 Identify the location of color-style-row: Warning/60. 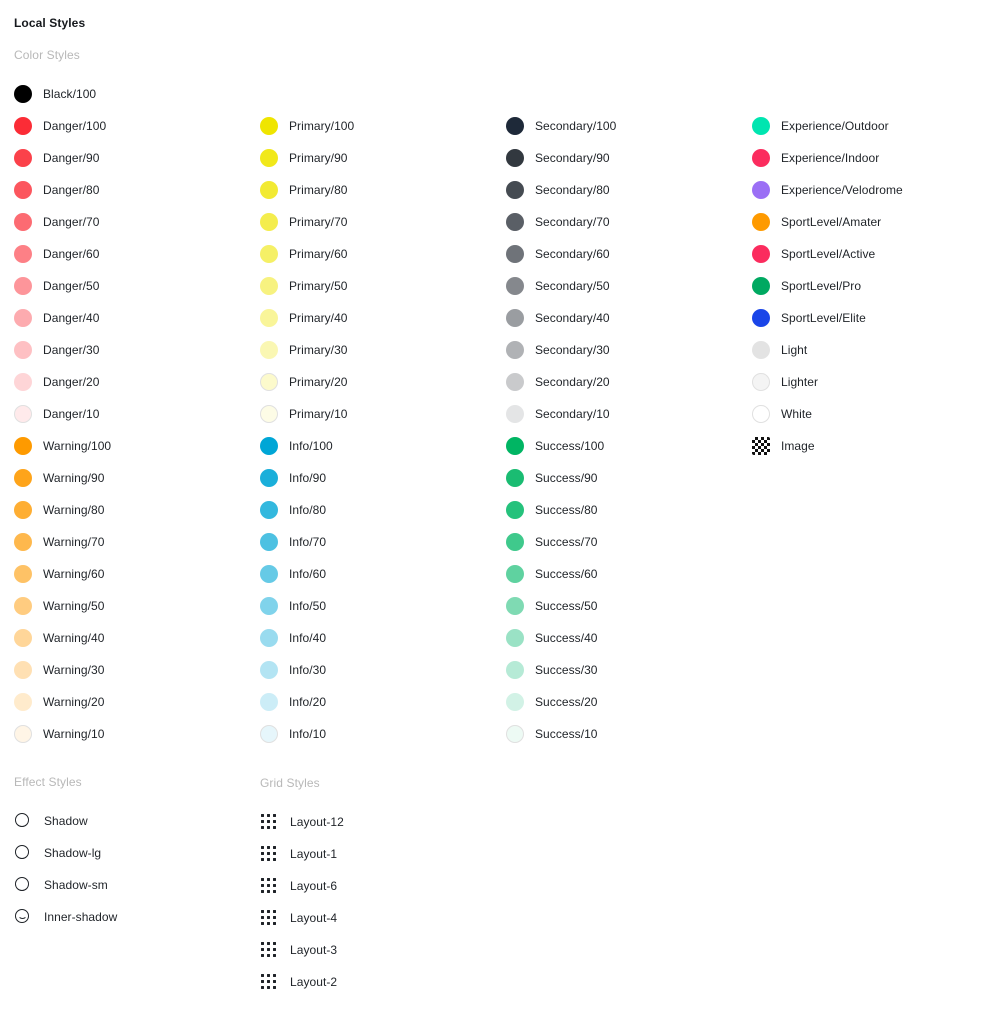
(123, 574).